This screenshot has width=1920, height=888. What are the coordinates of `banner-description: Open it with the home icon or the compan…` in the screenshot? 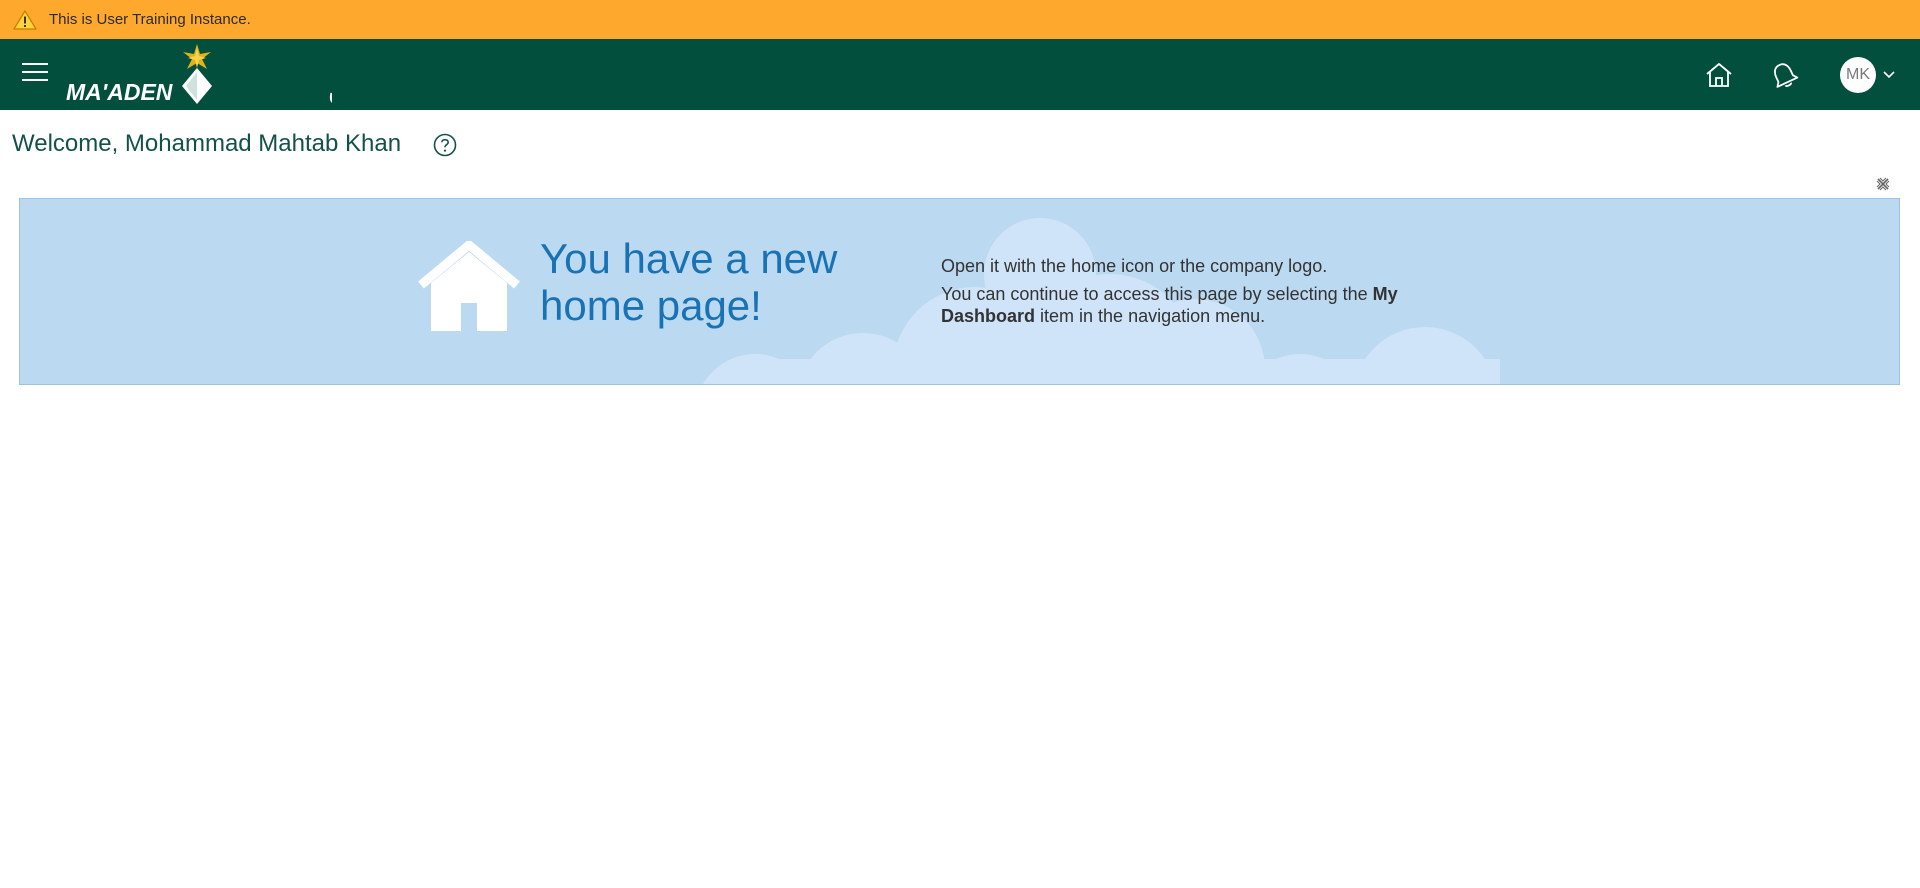 It's located at (1201, 294).